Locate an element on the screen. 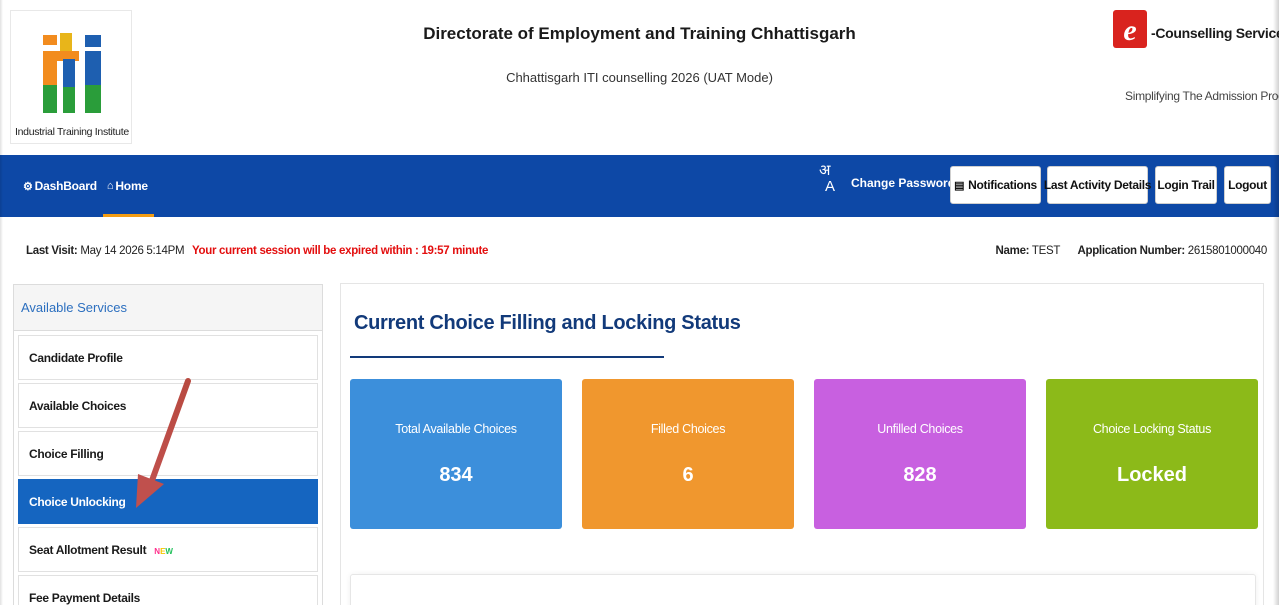 The height and width of the screenshot is (605, 1279). nav-dashboard-label: DashBoard is located at coordinates (65, 186).